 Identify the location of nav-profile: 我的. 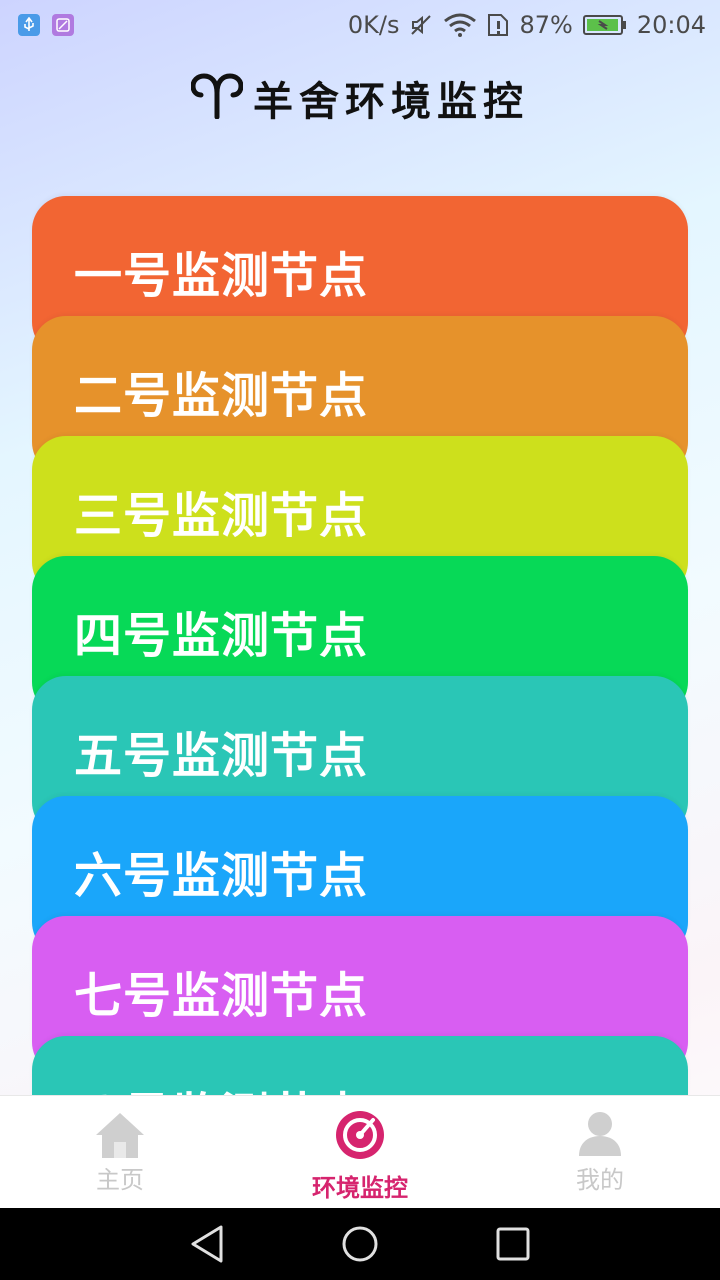
(600, 1152).